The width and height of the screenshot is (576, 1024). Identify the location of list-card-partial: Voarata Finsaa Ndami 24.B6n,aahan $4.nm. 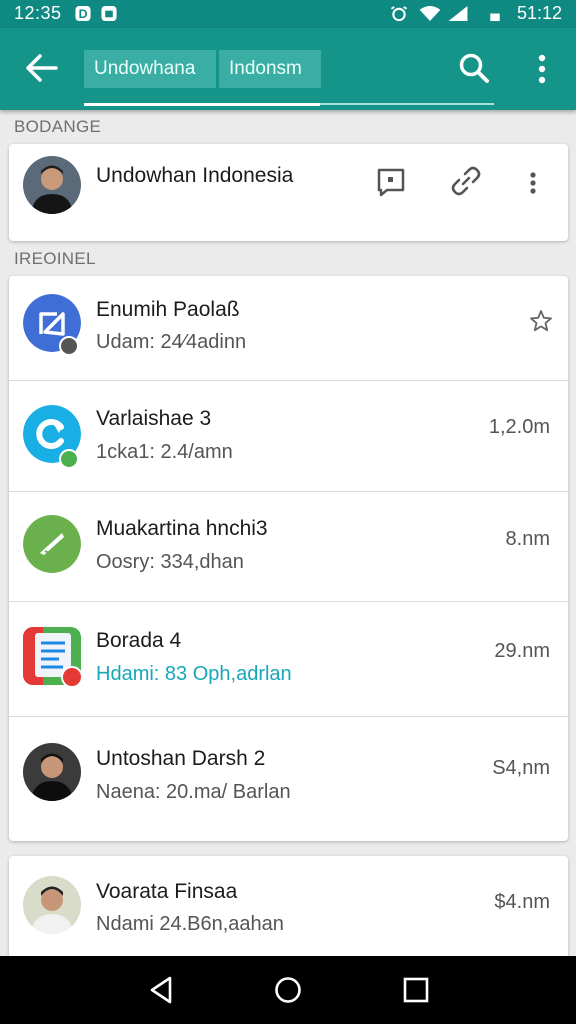
(288, 911).